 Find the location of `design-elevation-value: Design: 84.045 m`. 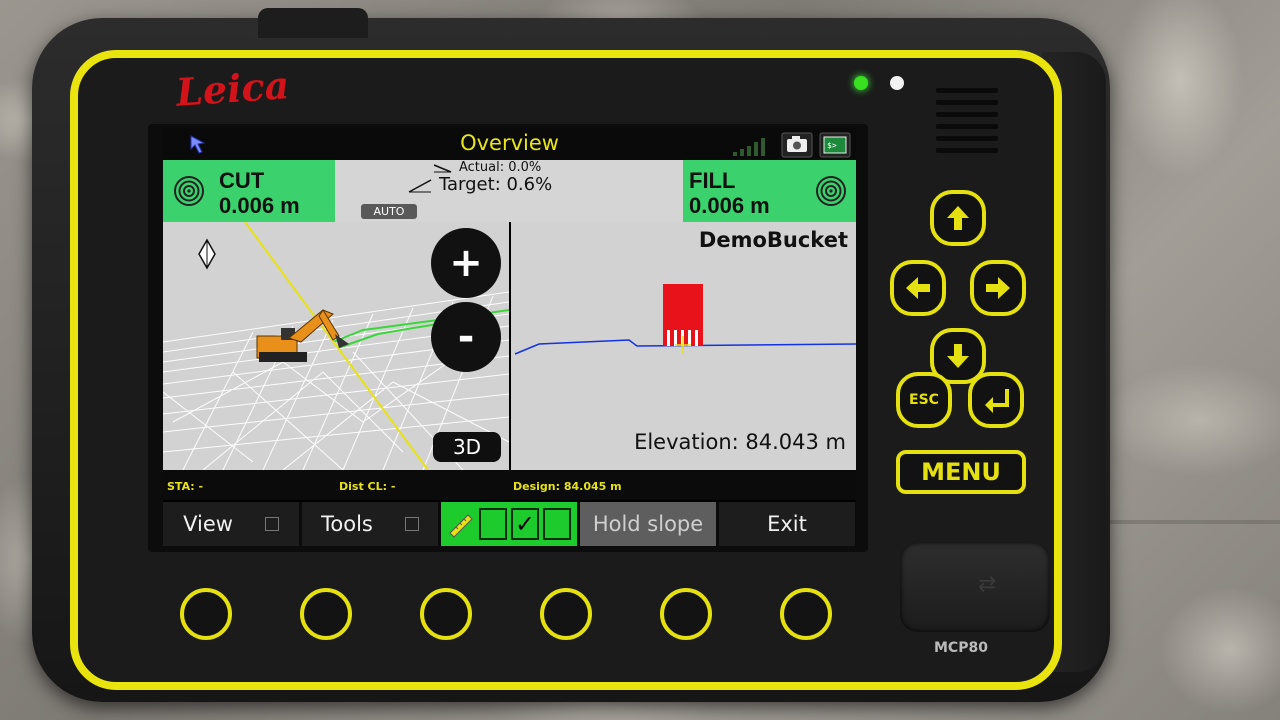

design-elevation-value: Design: 84.045 m is located at coordinates (567, 486).